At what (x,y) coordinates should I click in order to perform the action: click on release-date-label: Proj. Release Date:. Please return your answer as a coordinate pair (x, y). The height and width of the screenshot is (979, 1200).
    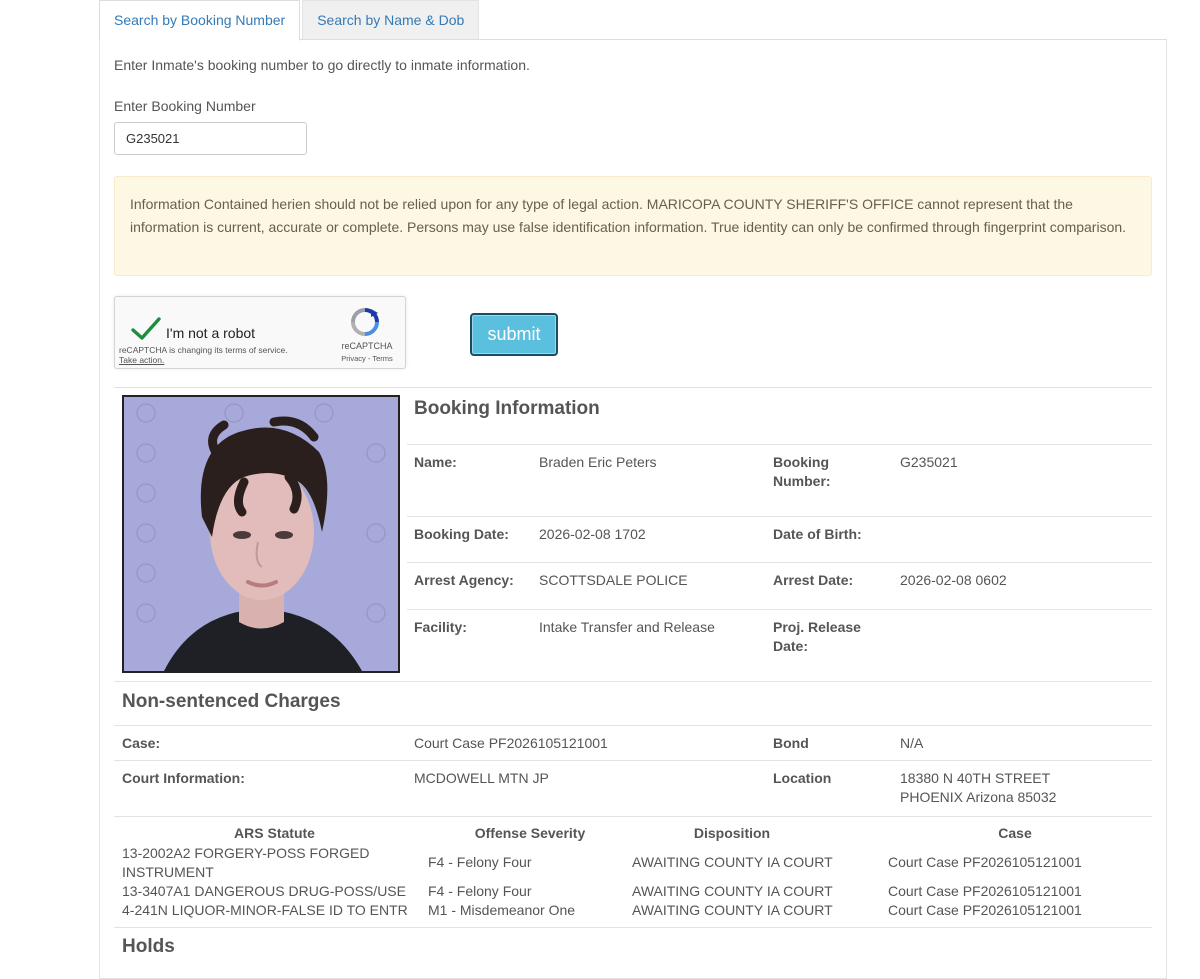
    Looking at the image, I should click on (817, 636).